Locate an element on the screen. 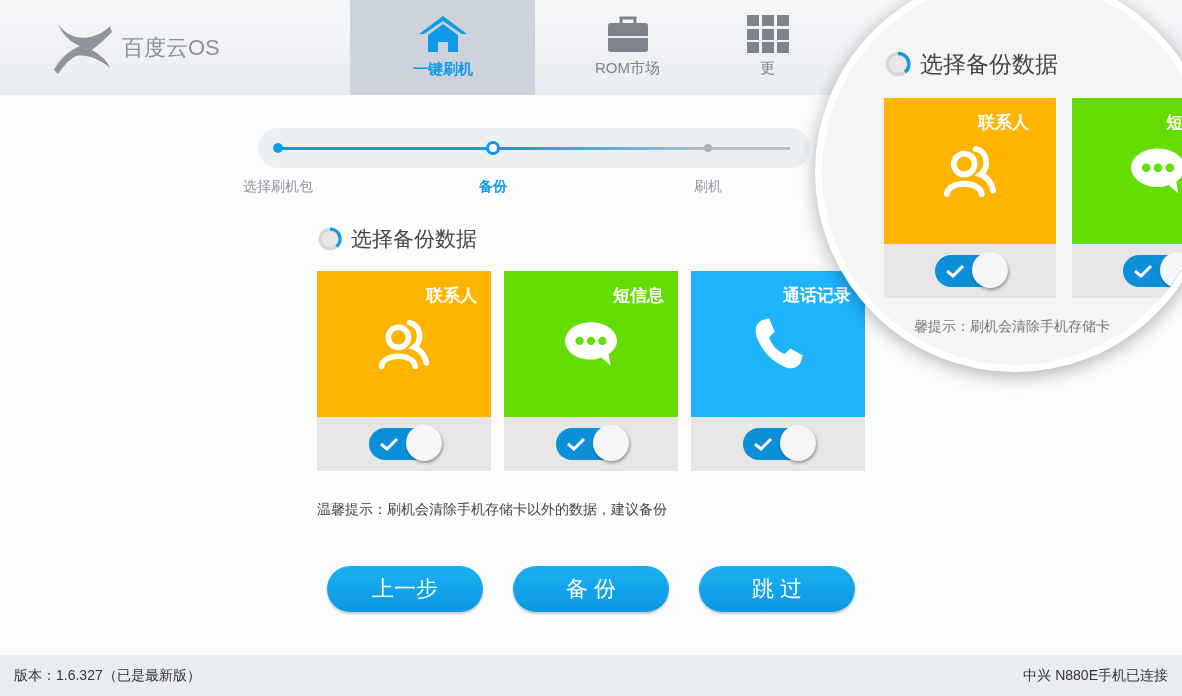 This screenshot has height=696, width=1182. device-status: 中兴 N880E手机已连接 is located at coordinates (1095, 675).